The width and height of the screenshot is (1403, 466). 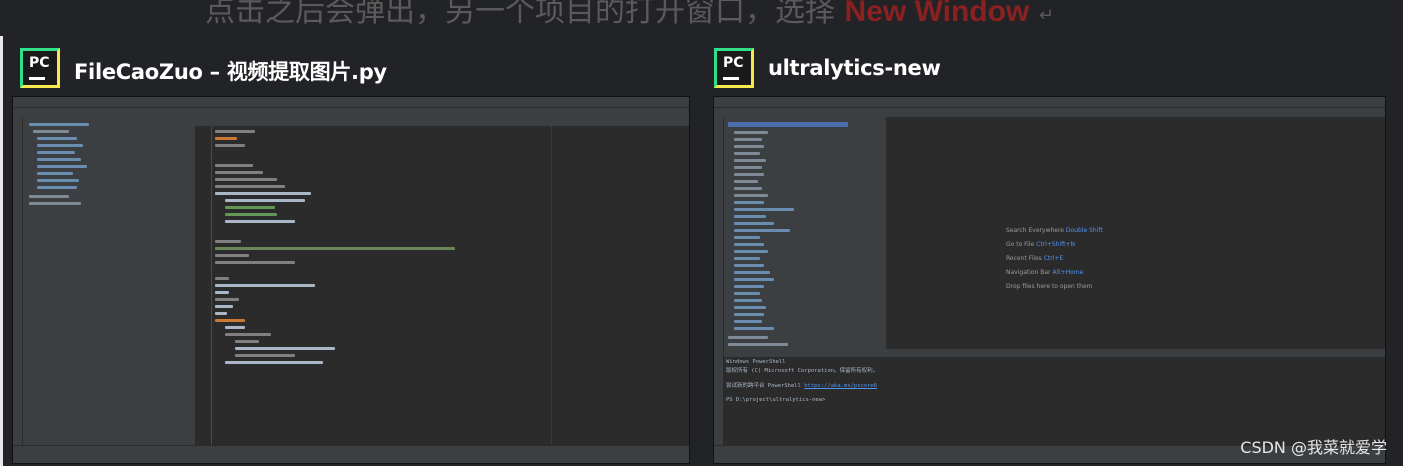 What do you see at coordinates (1313, 447) in the screenshot?
I see `csdn-watermark: CSDN @我菜就爱学` at bounding box center [1313, 447].